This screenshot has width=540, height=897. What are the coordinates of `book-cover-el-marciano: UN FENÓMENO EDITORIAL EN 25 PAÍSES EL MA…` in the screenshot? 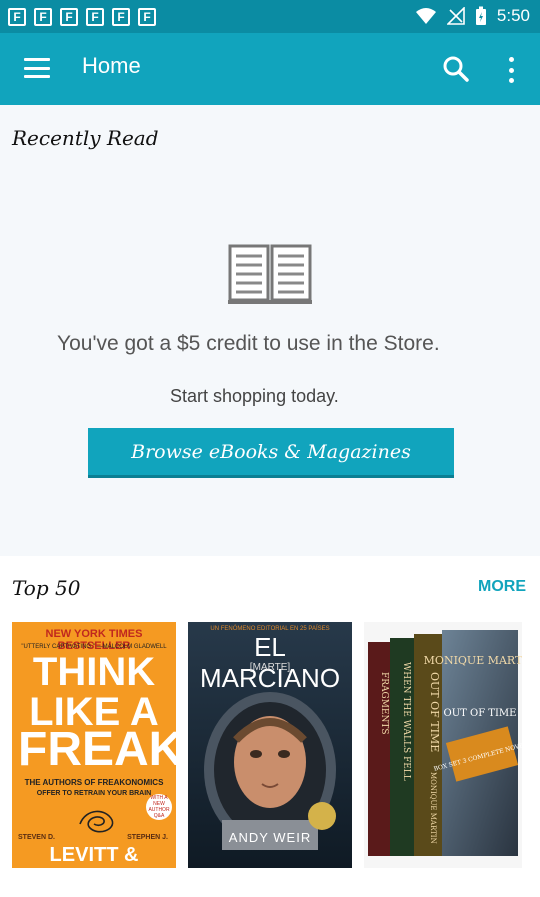 It's located at (270, 745).